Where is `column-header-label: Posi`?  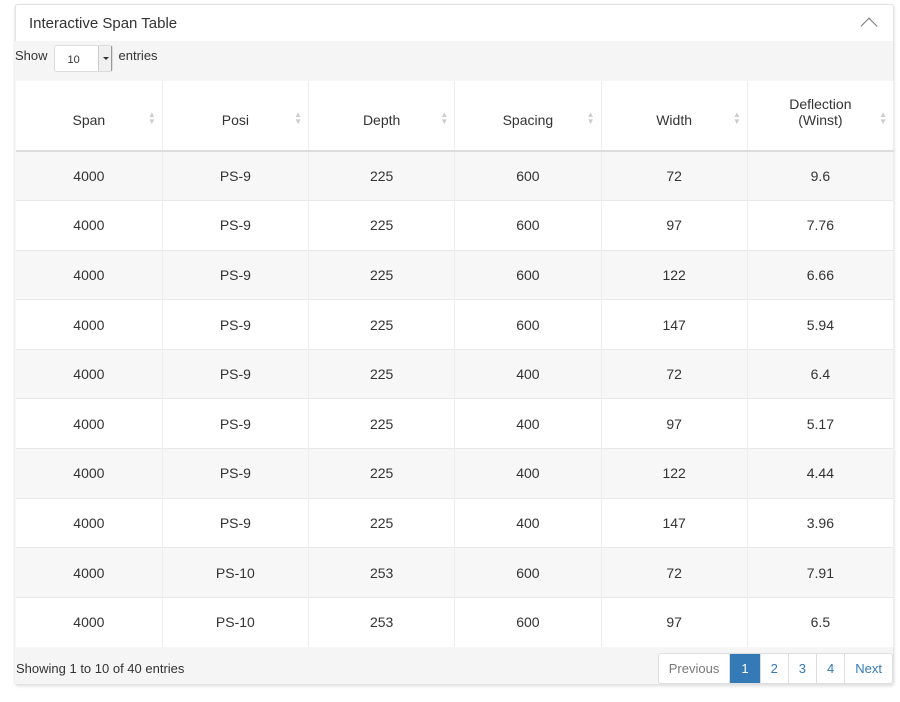
column-header-label: Posi is located at coordinates (235, 120).